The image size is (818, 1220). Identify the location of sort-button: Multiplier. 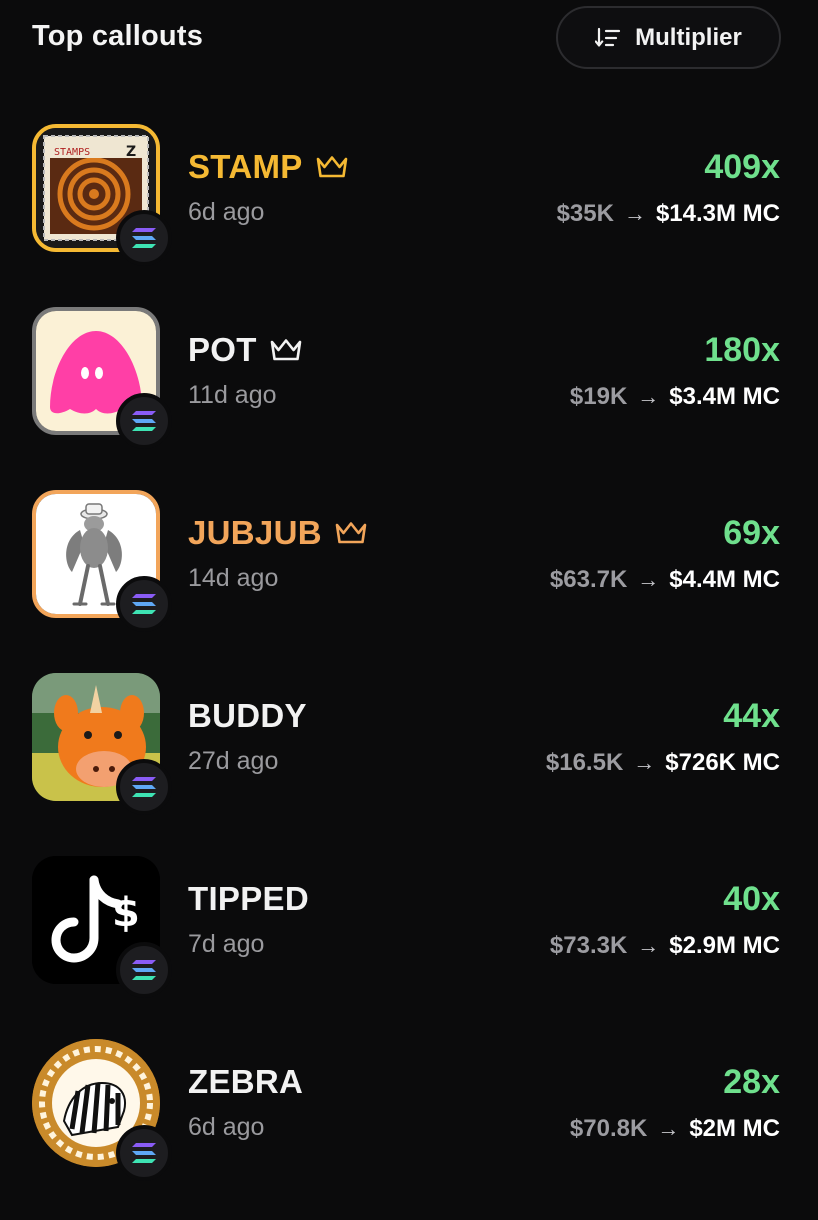
(668, 37).